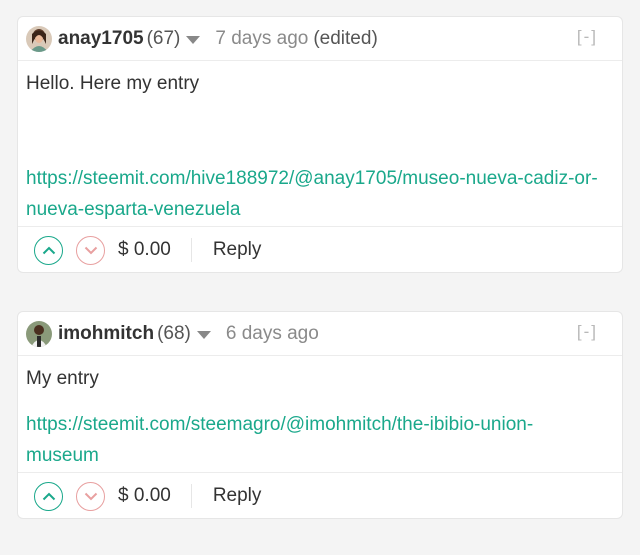 The width and height of the screenshot is (640, 555). Describe the element at coordinates (106, 334) in the screenshot. I see `author-name: imohmitch` at that location.